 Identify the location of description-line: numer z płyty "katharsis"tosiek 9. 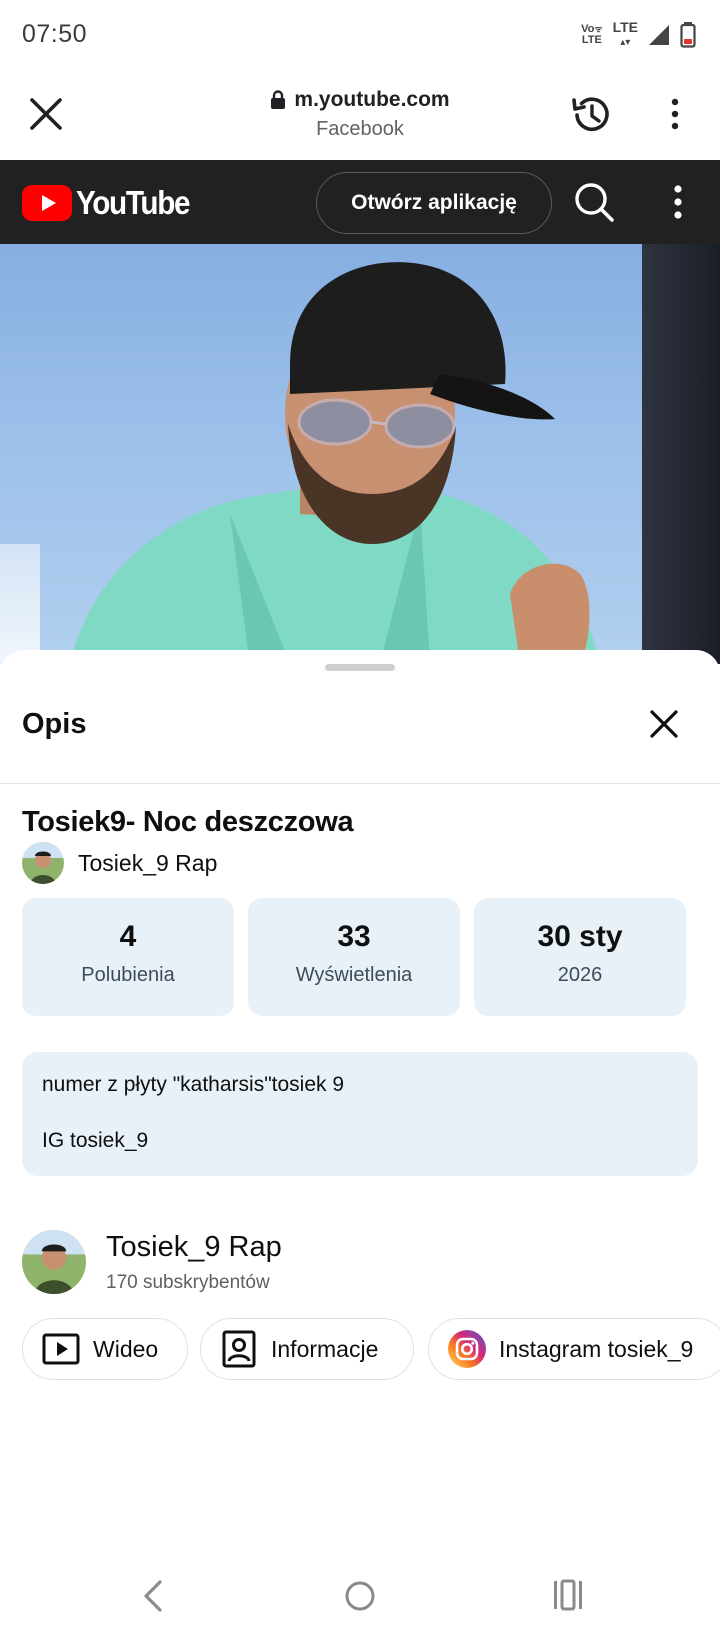
(193, 1084).